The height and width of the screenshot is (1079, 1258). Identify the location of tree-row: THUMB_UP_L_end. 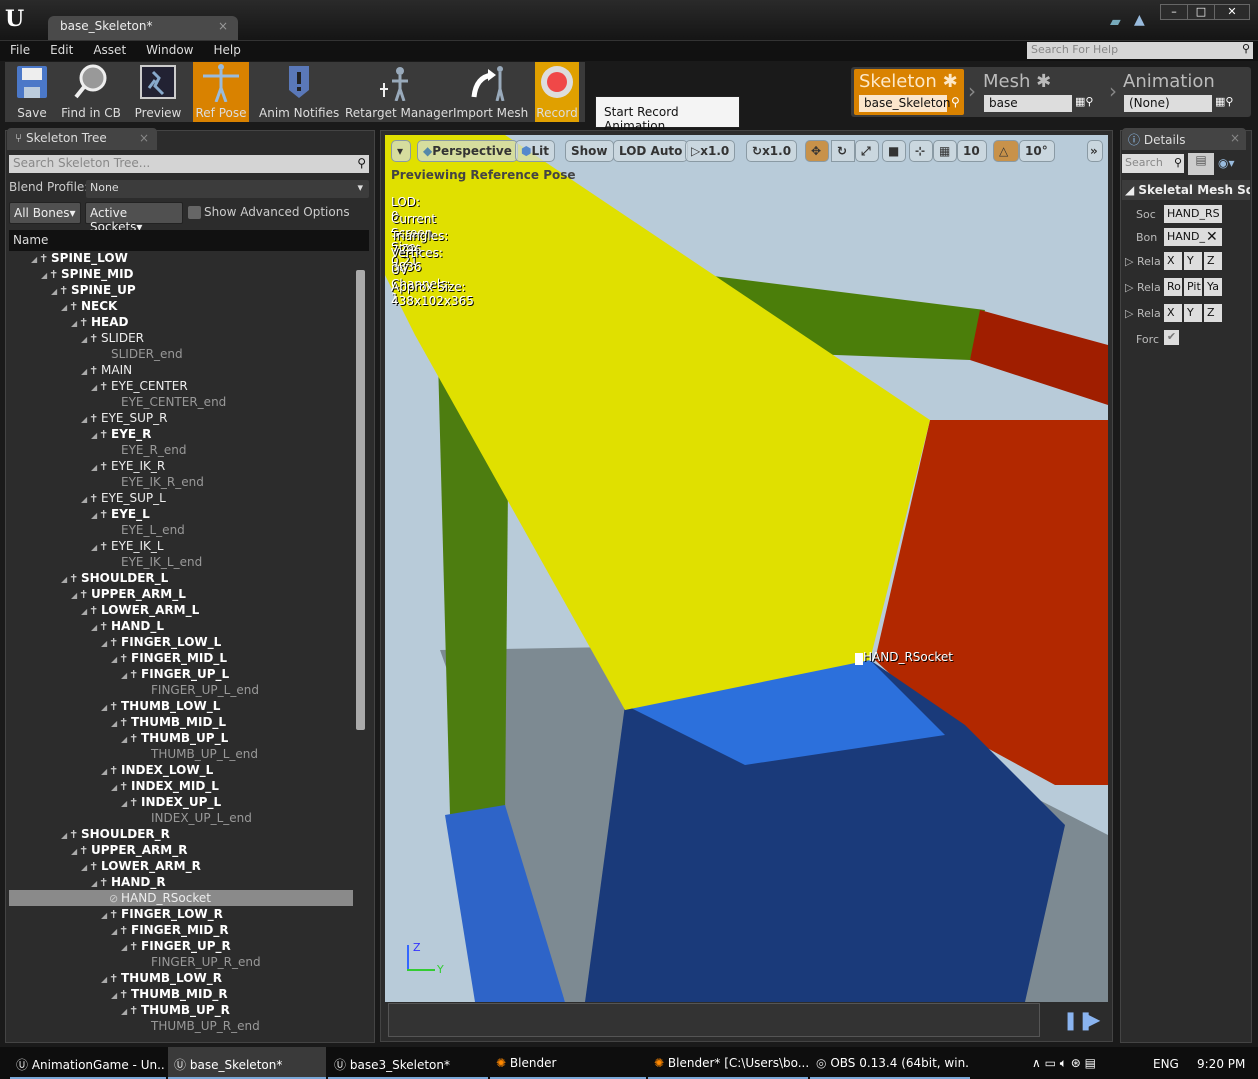
(181, 754).